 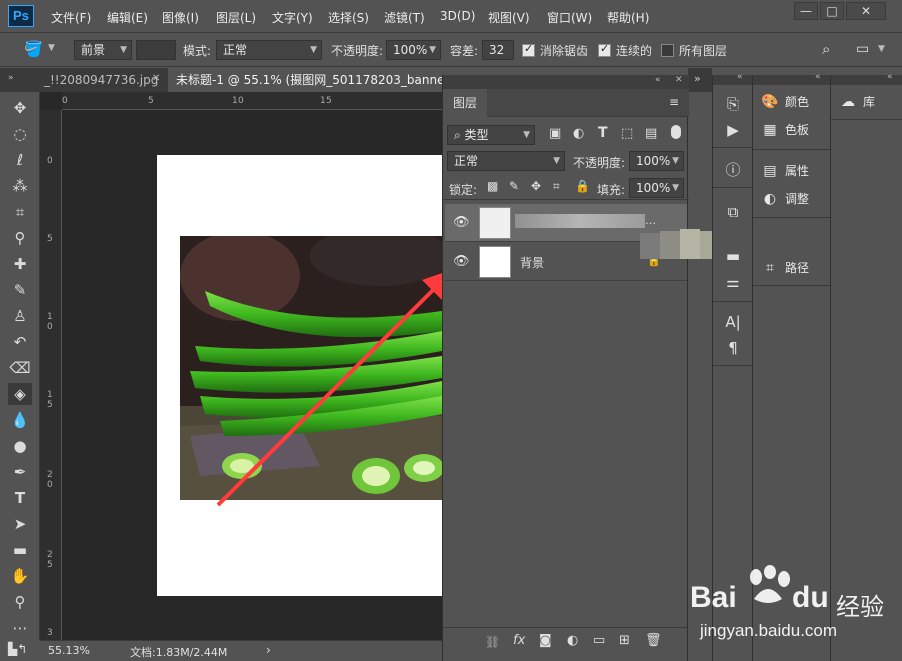 What do you see at coordinates (20, 108) in the screenshot?
I see `move-tool-icon: ✥` at bounding box center [20, 108].